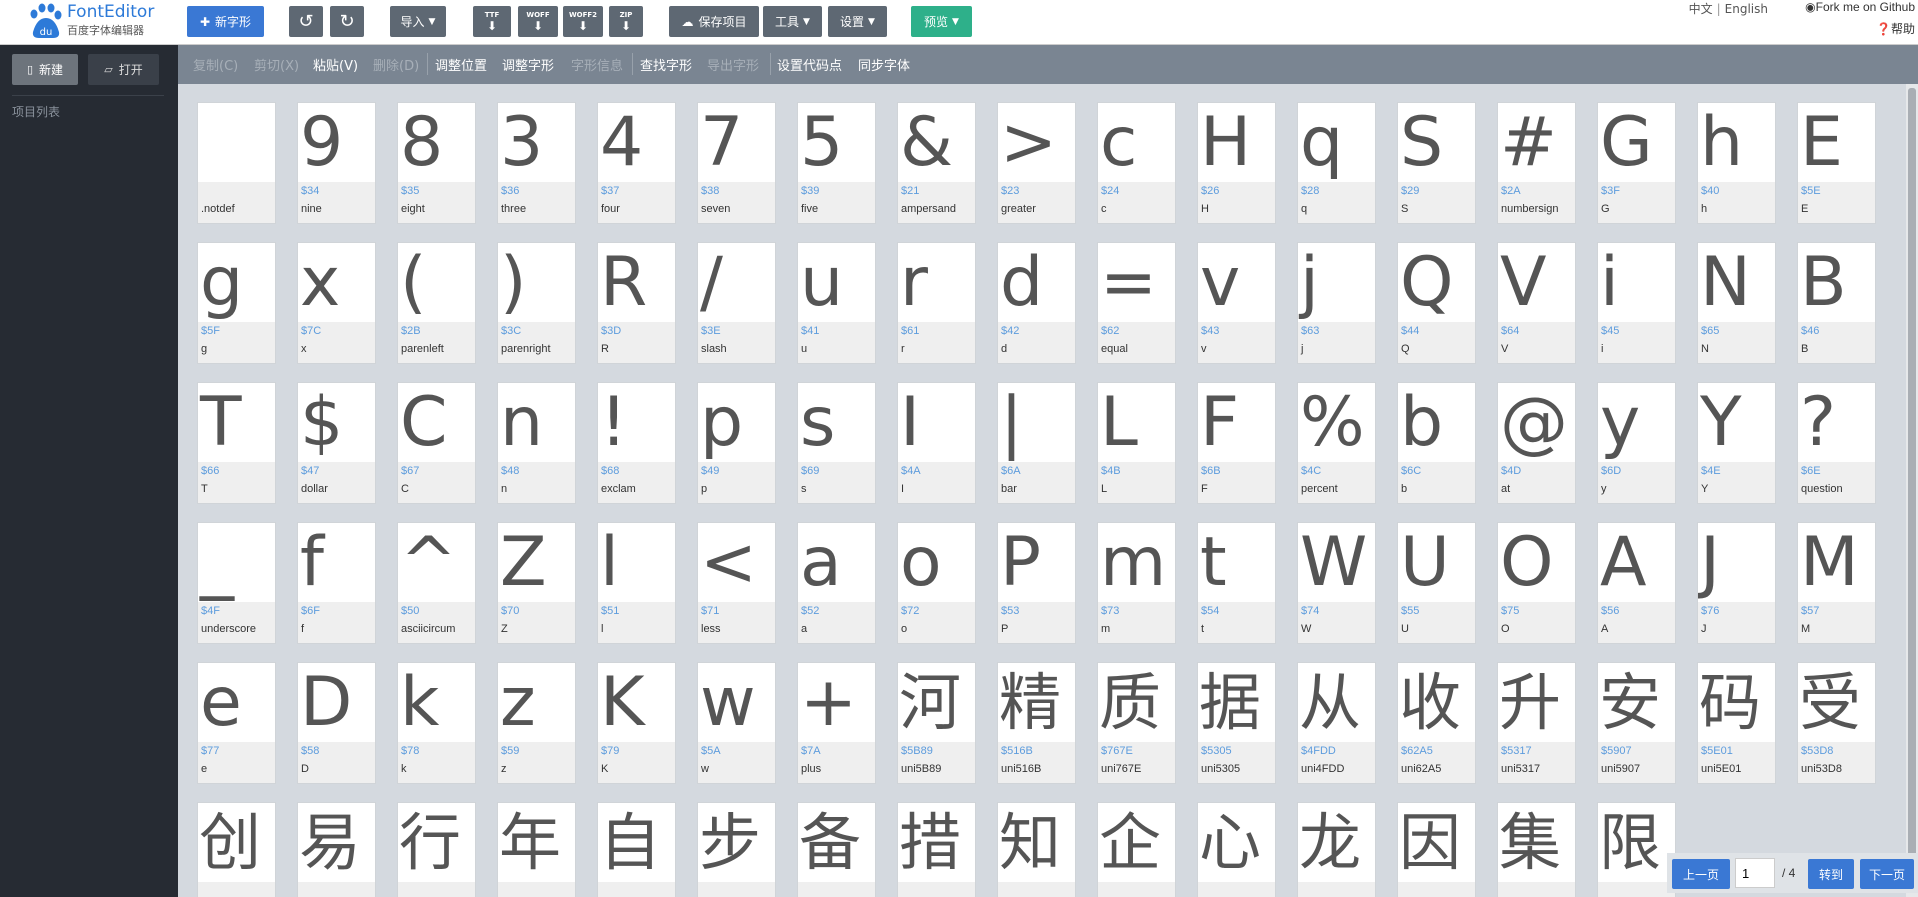  What do you see at coordinates (1536, 849) in the screenshot?
I see `glyph-cell: 集` at bounding box center [1536, 849].